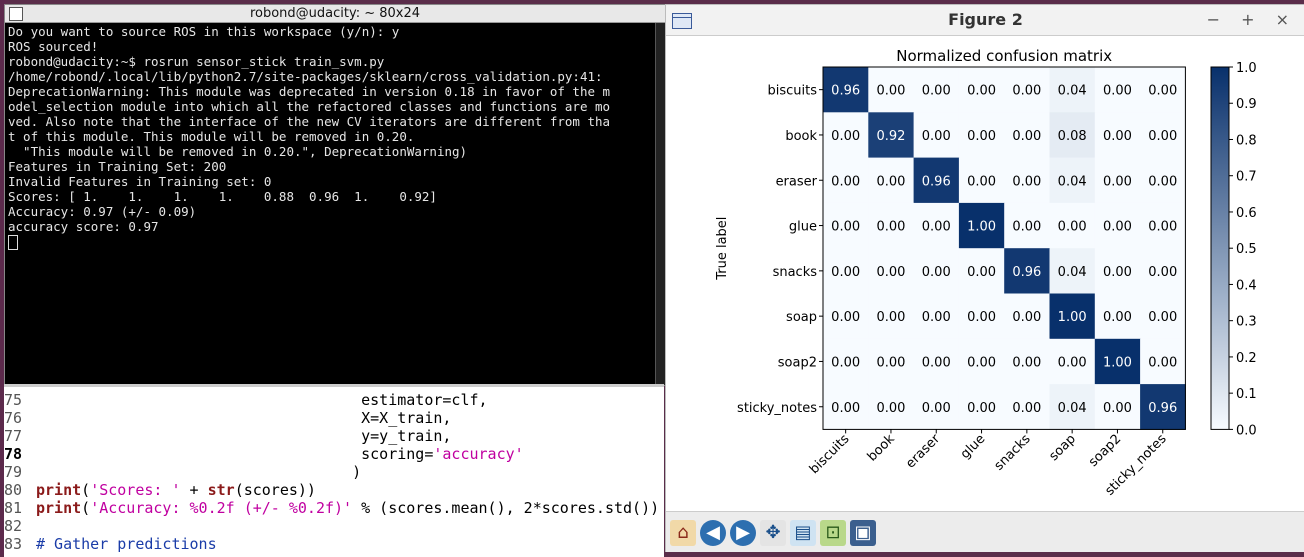  Describe the element at coordinates (13, 472) in the screenshot. I see `line-number: 79` at that location.